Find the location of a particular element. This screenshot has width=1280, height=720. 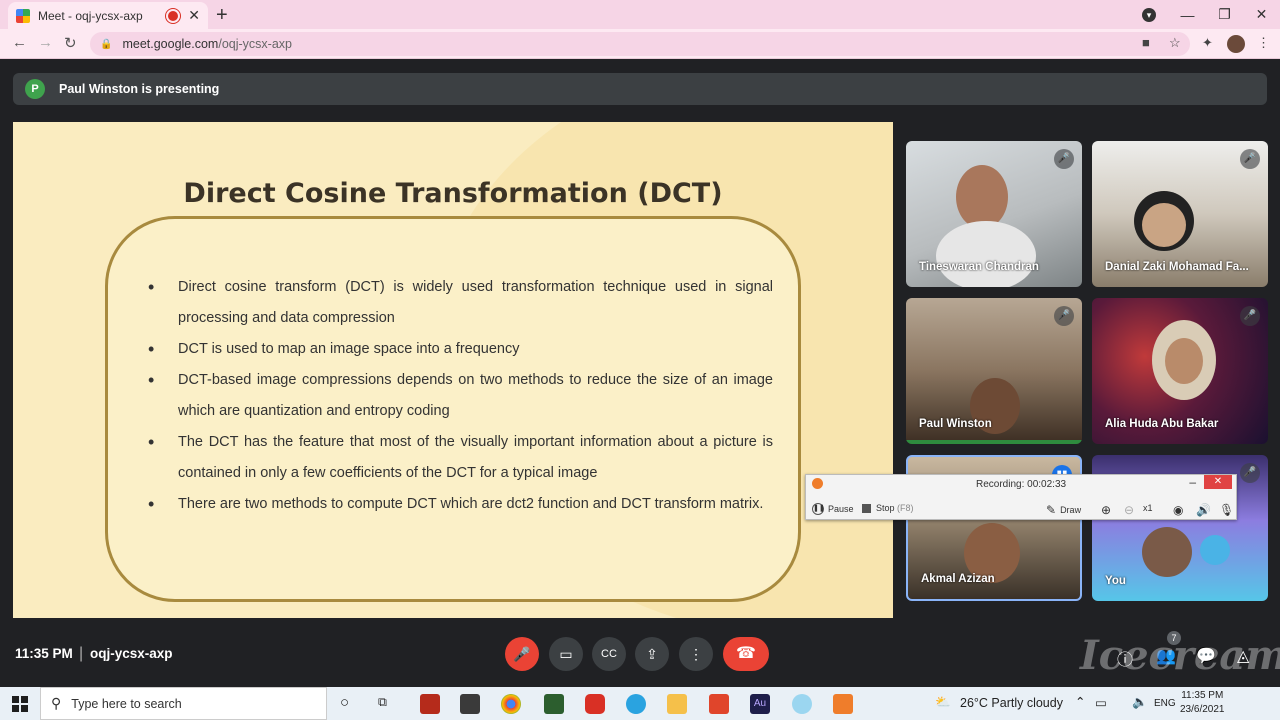

office-icon is located at coordinates (719, 704).